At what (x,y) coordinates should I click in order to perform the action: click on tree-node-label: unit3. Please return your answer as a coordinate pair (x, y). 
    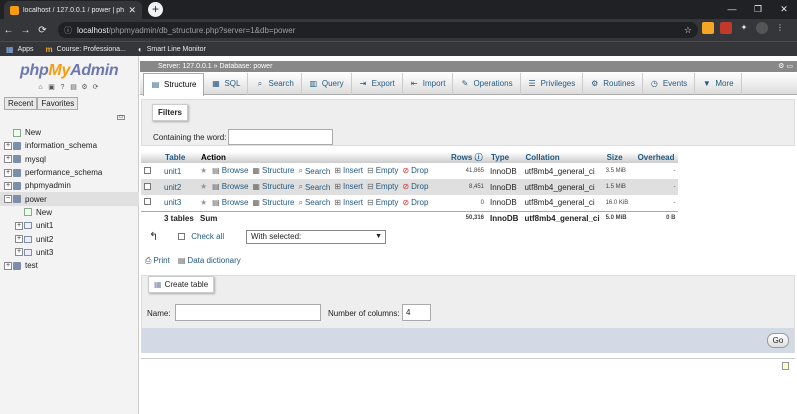
    Looking at the image, I should click on (44, 252).